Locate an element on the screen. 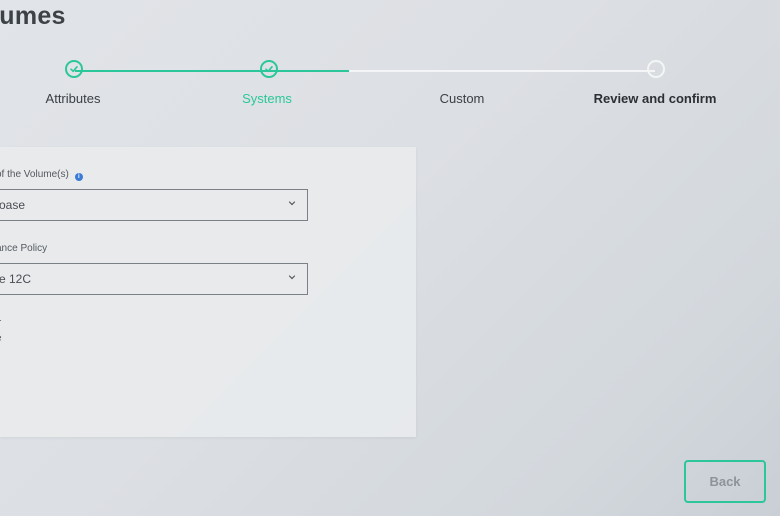 This screenshot has height=516, width=780. compliance-policy-value: e 12C is located at coordinates (16, 279).